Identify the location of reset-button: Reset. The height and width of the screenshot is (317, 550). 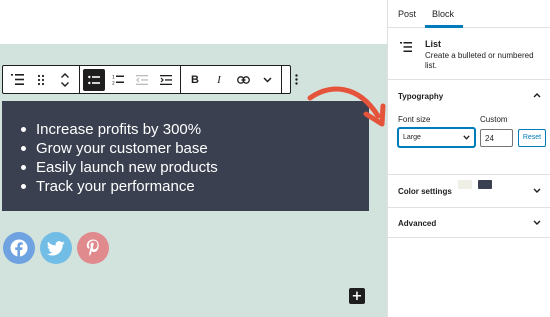
(532, 138).